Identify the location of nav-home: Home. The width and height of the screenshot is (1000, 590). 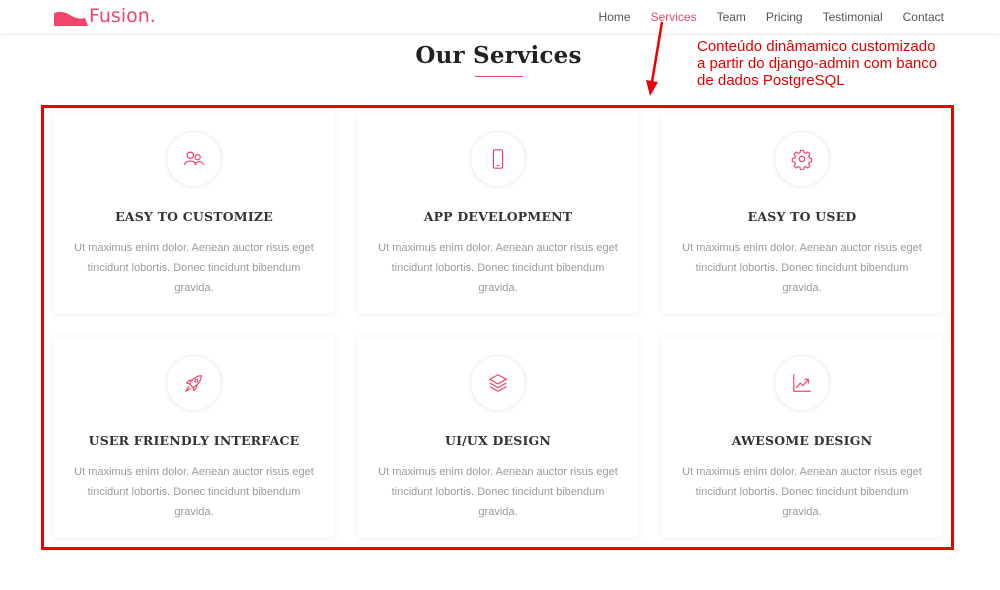
(615, 17).